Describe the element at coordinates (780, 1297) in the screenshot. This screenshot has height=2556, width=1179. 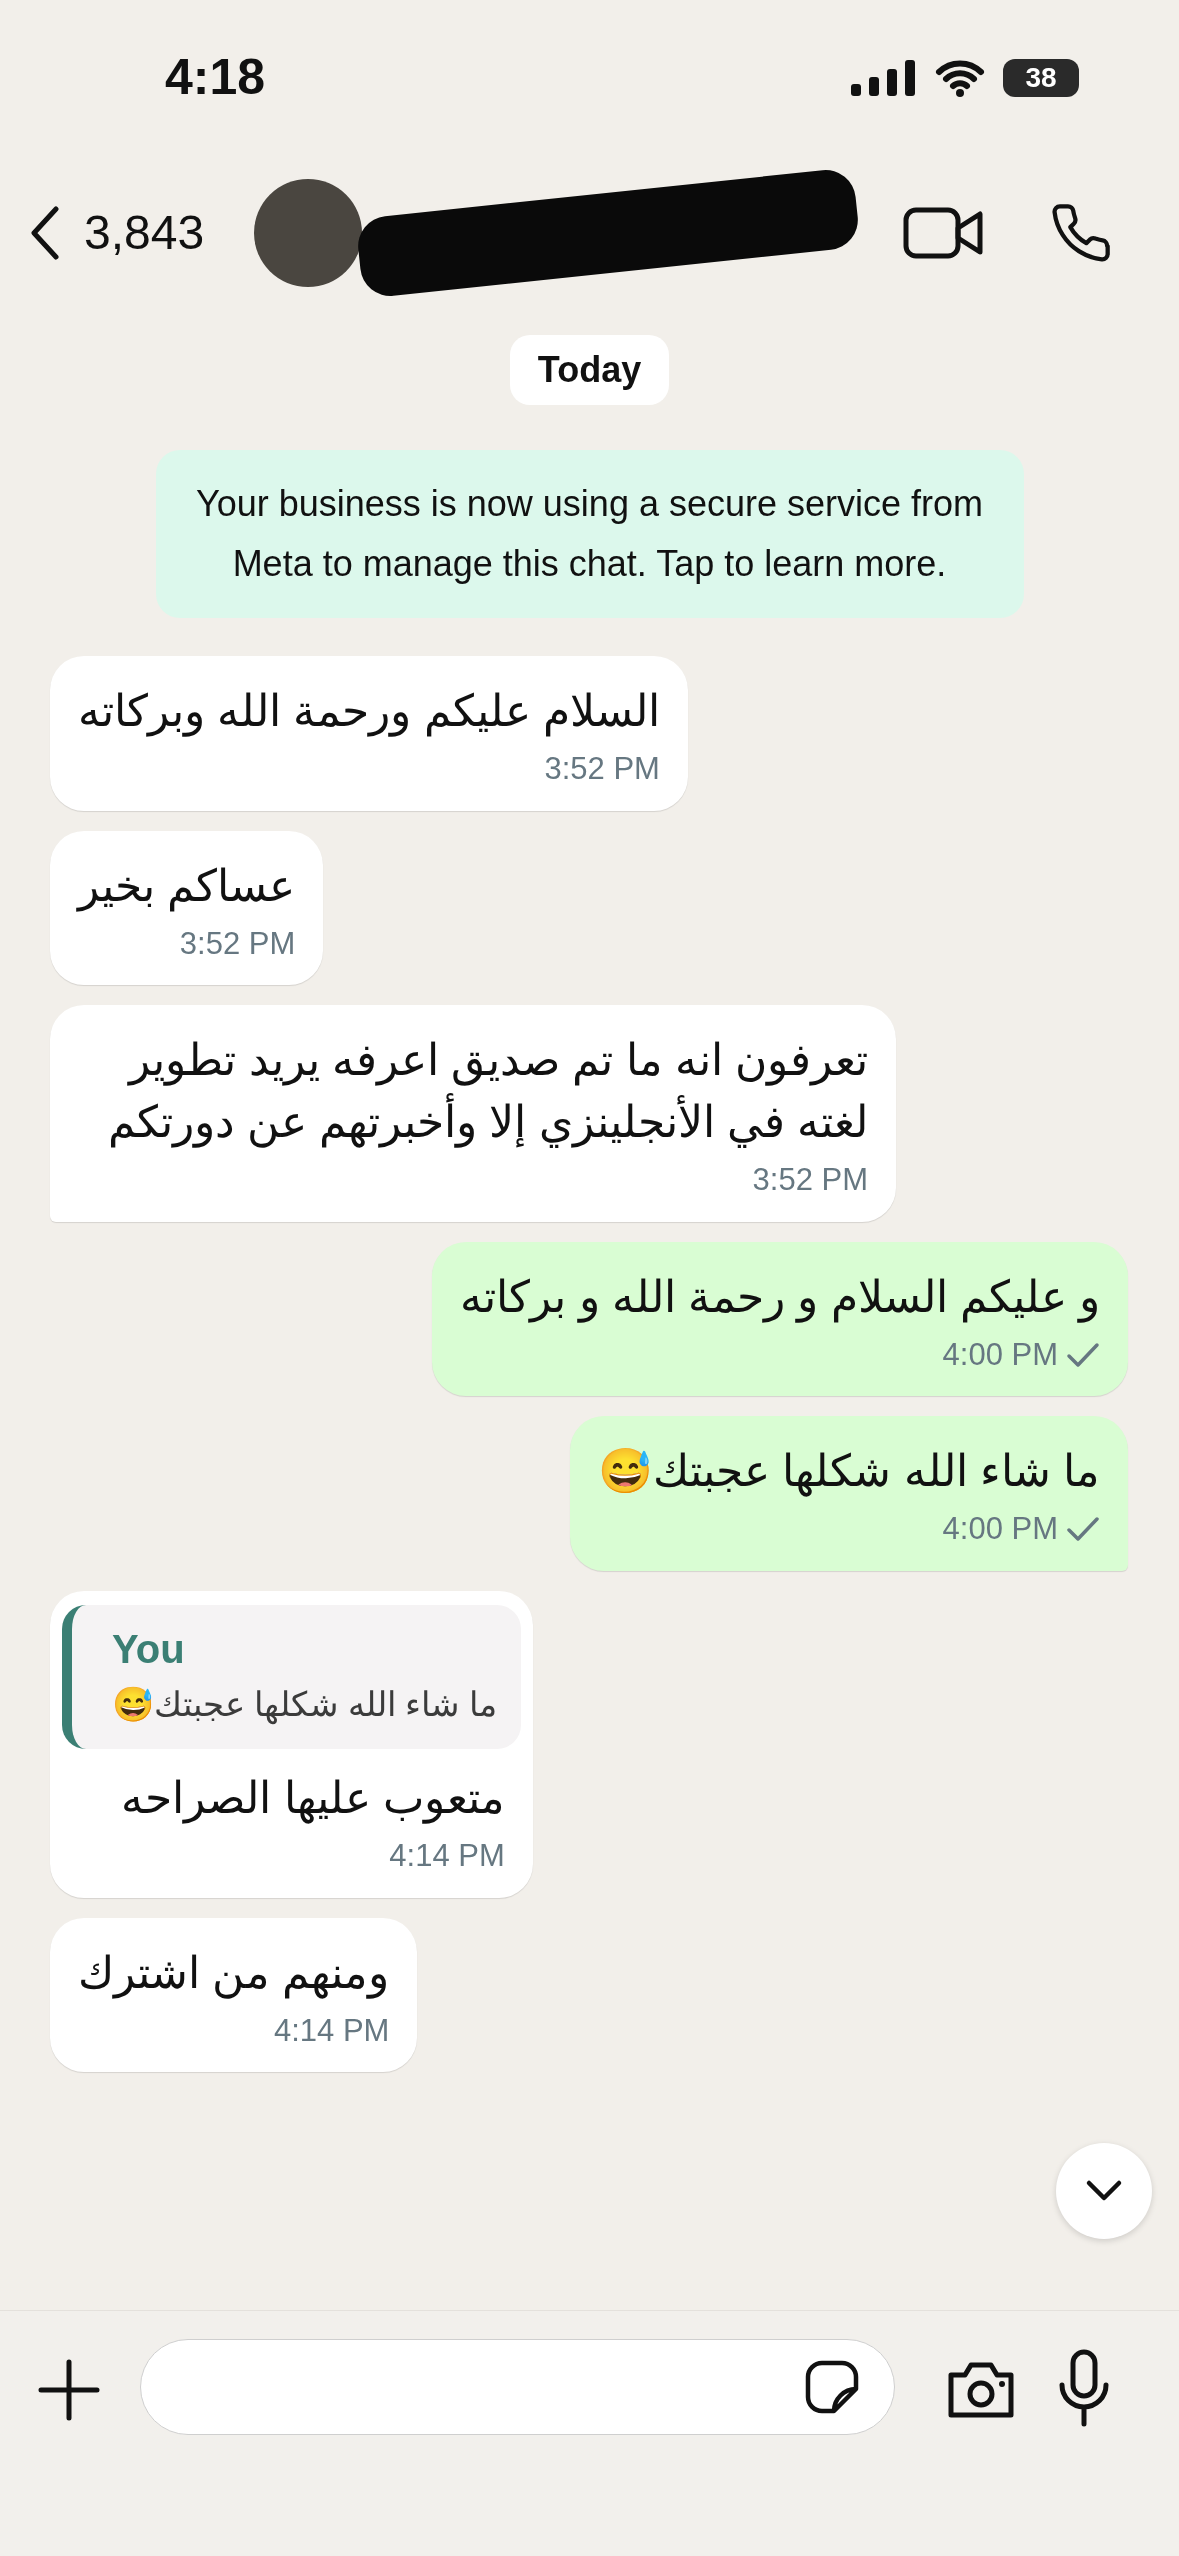
I see `message-text: و عليكم السلام و رحمة الله و بركاته` at that location.